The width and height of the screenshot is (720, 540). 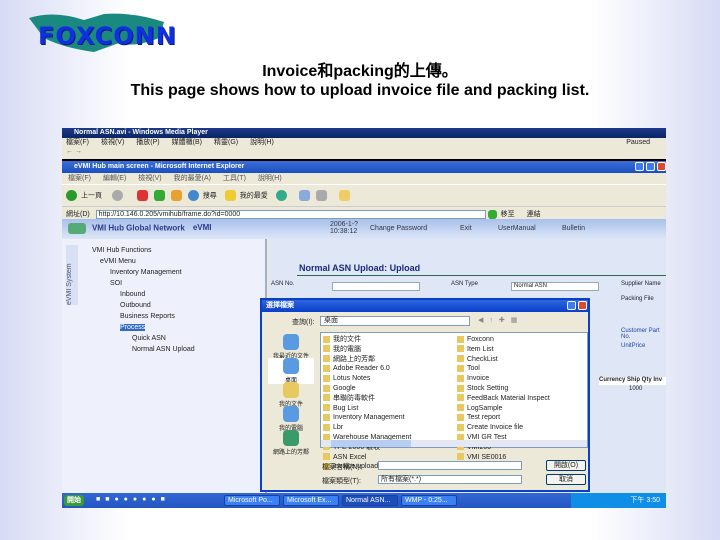 I want to click on go-button: 移至, so click(x=508, y=214).